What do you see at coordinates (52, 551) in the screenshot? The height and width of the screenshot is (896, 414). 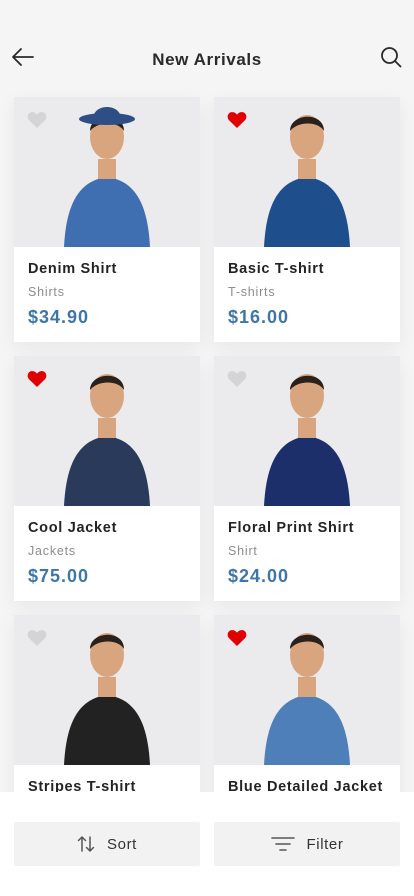 I see `product-category: Jackets` at bounding box center [52, 551].